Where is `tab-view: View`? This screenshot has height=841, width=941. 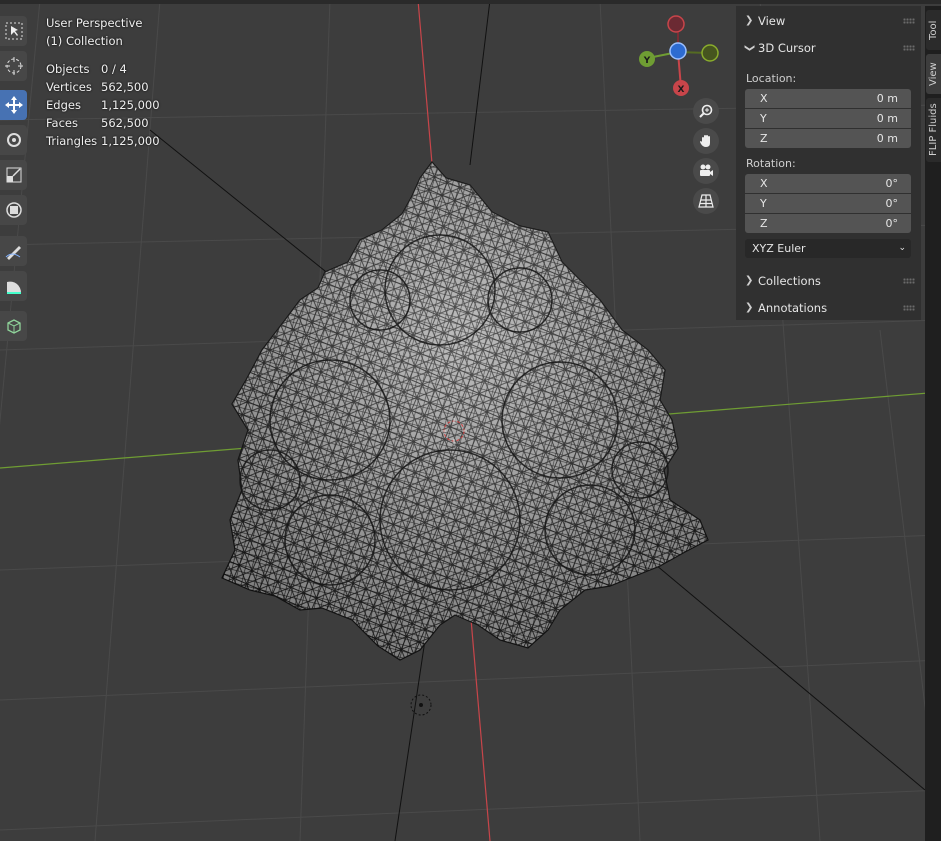 tab-view: View is located at coordinates (933, 74).